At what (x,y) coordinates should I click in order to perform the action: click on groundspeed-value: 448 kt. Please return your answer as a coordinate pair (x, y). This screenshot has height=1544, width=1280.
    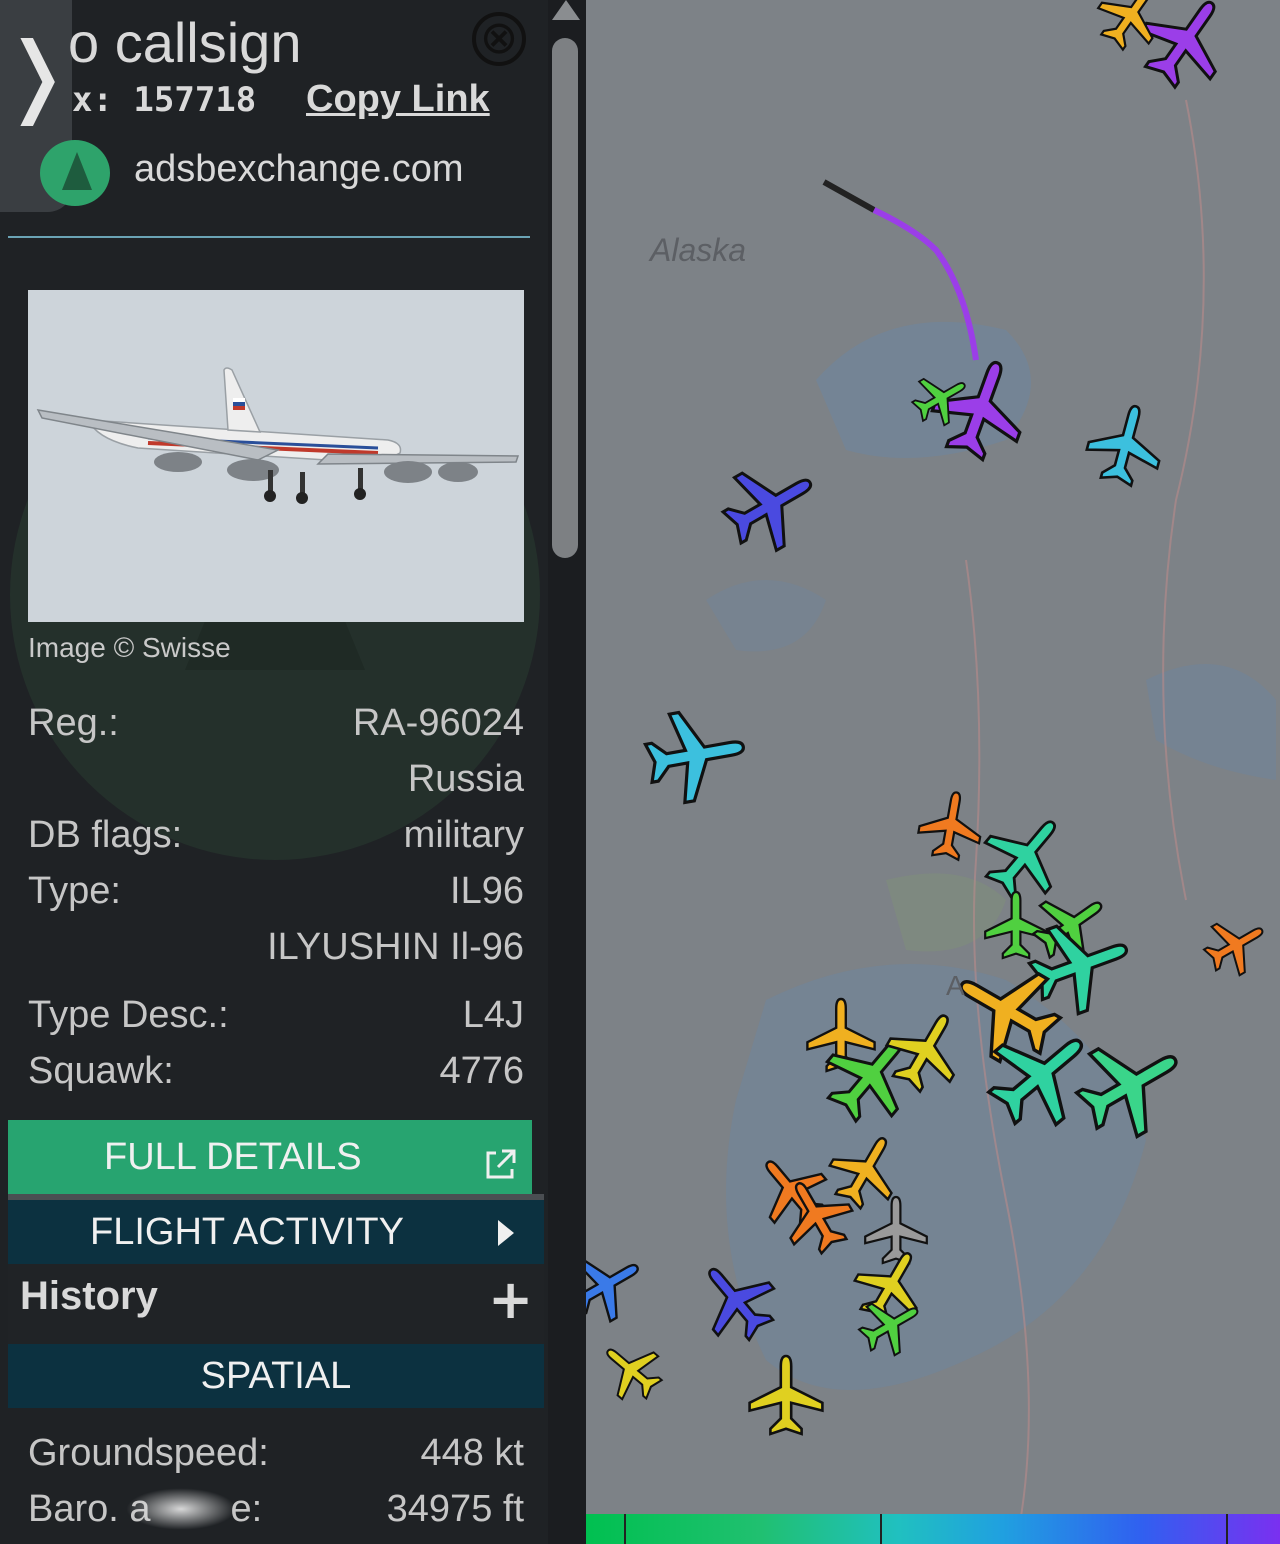
    Looking at the image, I should click on (472, 1453).